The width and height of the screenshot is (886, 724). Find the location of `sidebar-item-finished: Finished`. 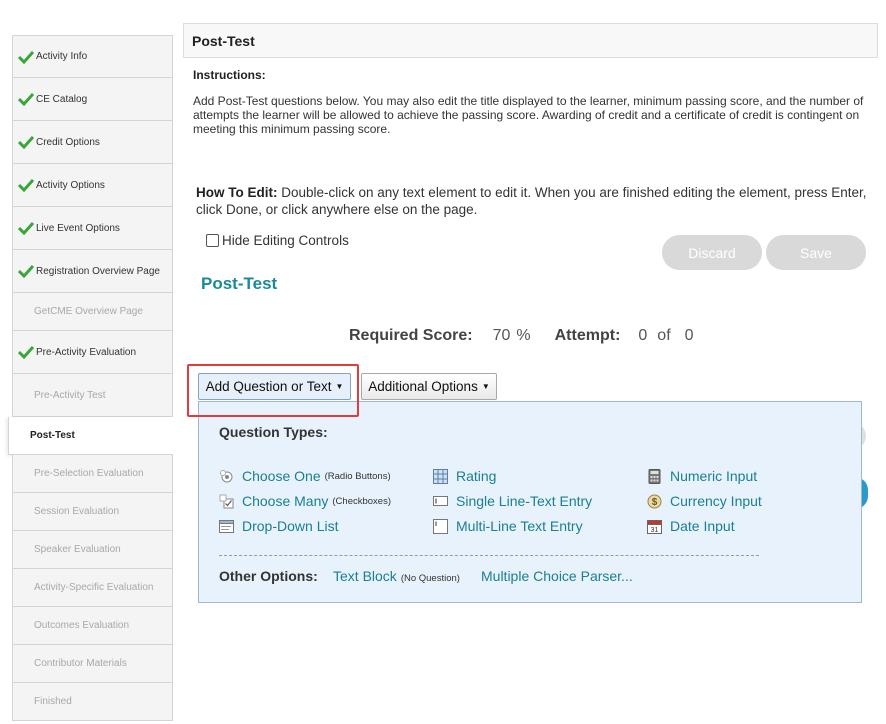

sidebar-item-finished: Finished is located at coordinates (92, 702).